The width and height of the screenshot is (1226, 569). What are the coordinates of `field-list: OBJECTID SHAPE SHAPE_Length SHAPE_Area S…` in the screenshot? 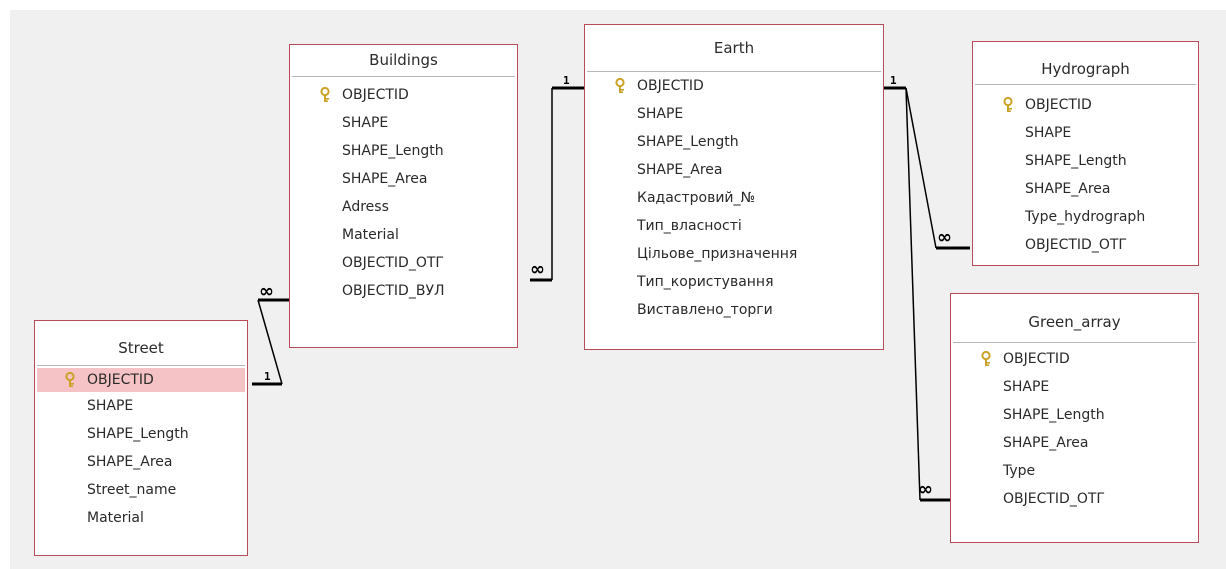 It's located at (141, 449).